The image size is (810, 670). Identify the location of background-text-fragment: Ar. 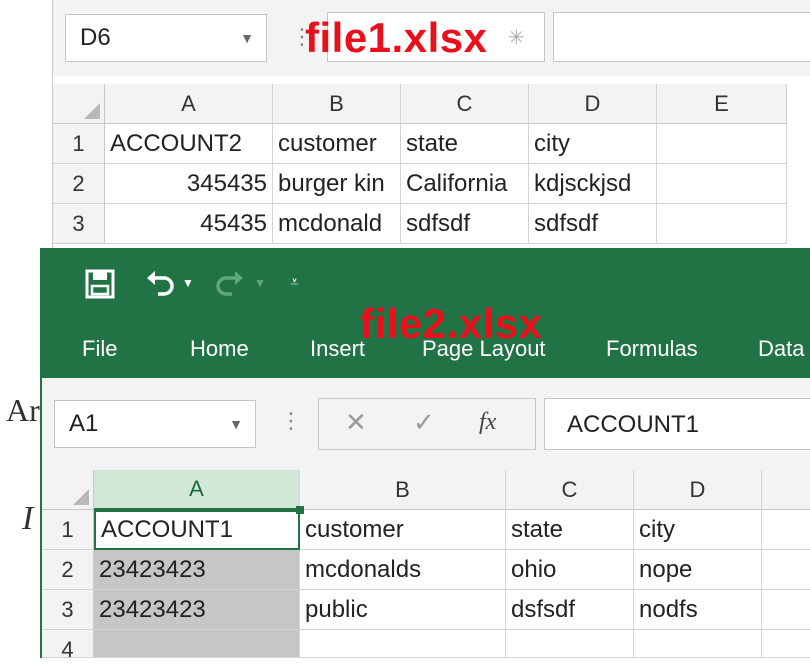
(23, 410).